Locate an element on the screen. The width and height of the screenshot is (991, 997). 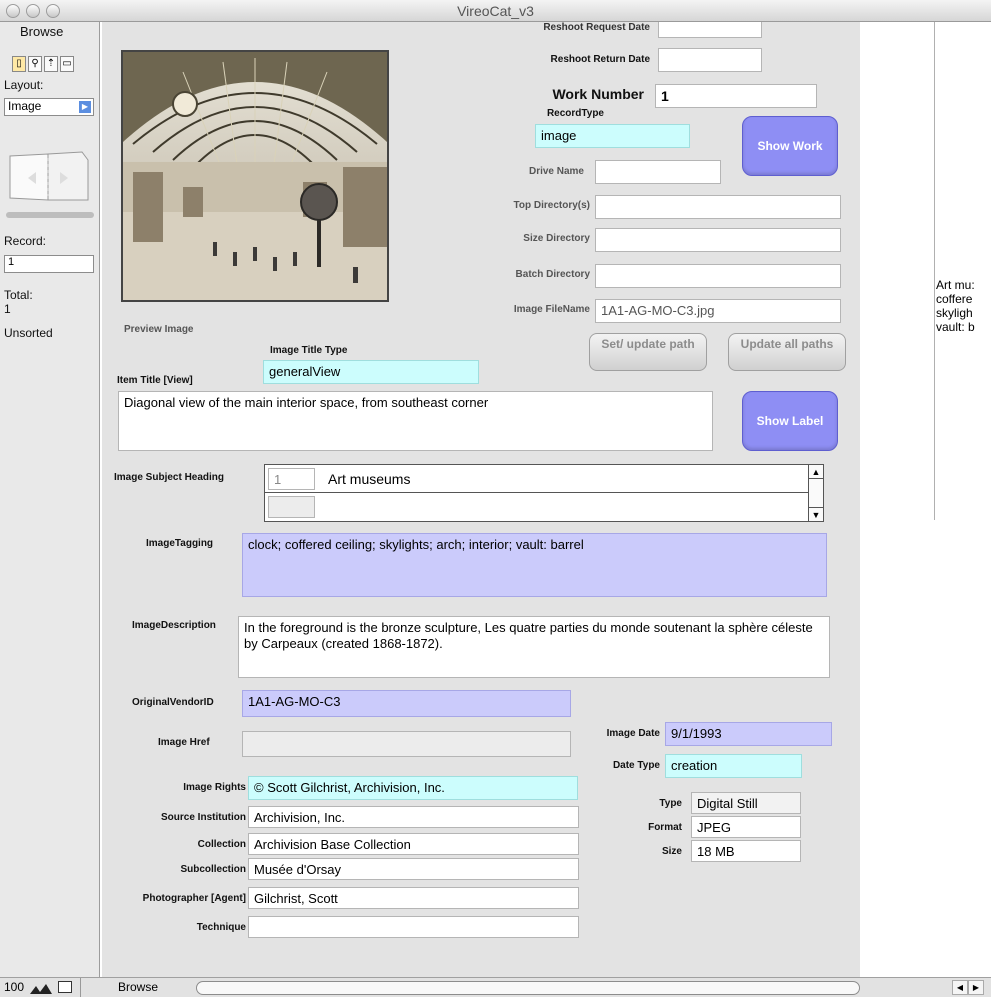
scroll-down-icon: ▼ is located at coordinates (816, 514).